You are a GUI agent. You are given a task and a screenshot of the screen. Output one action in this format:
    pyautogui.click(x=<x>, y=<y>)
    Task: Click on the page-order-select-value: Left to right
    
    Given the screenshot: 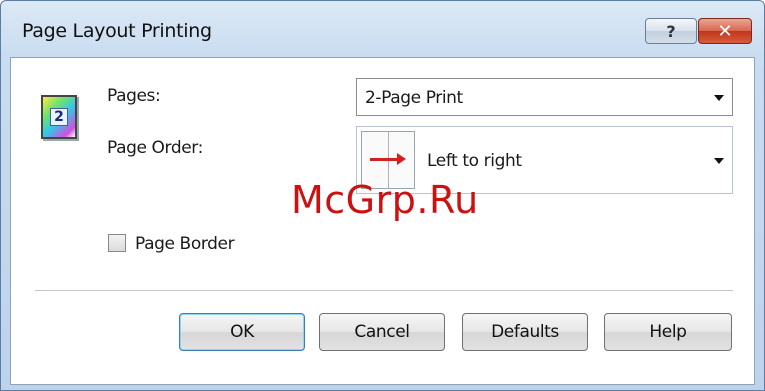 What is the action you would take?
    pyautogui.click(x=474, y=161)
    